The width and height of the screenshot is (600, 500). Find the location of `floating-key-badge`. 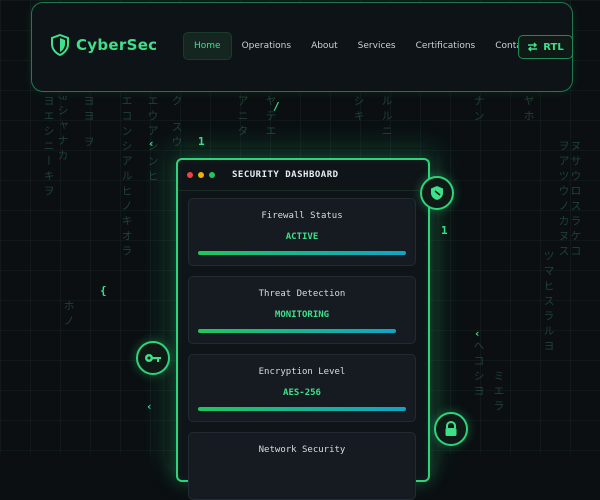

floating-key-badge is located at coordinates (153, 358).